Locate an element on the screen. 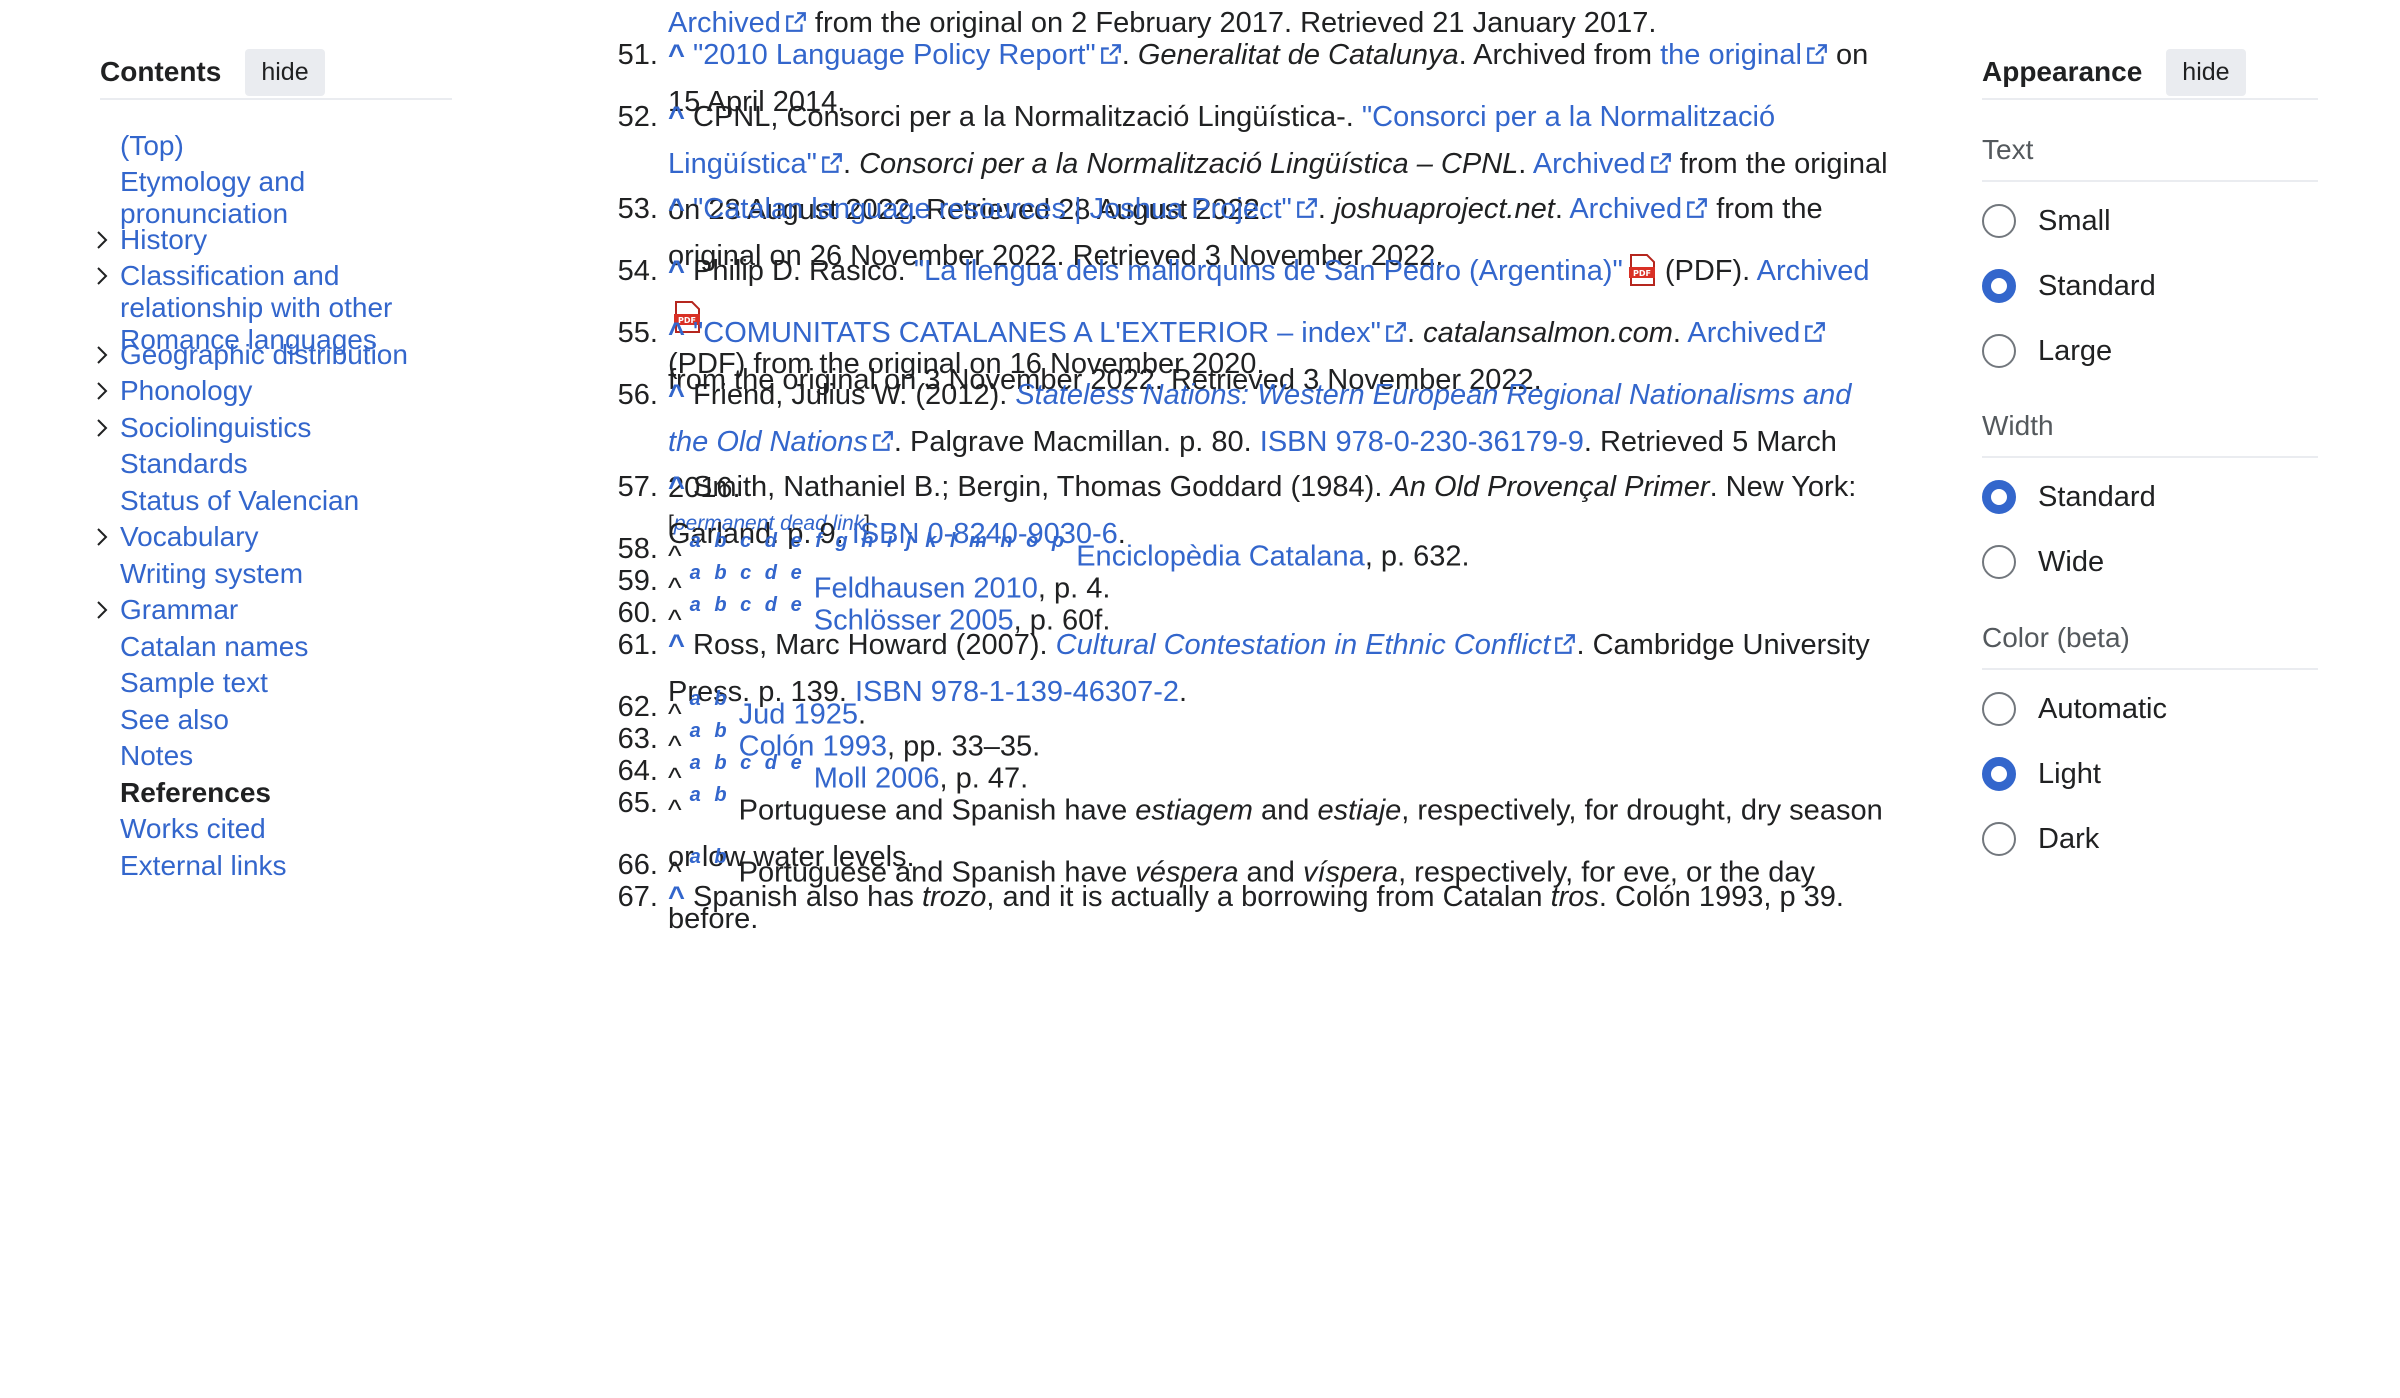  option-label: Large is located at coordinates (2075, 350).